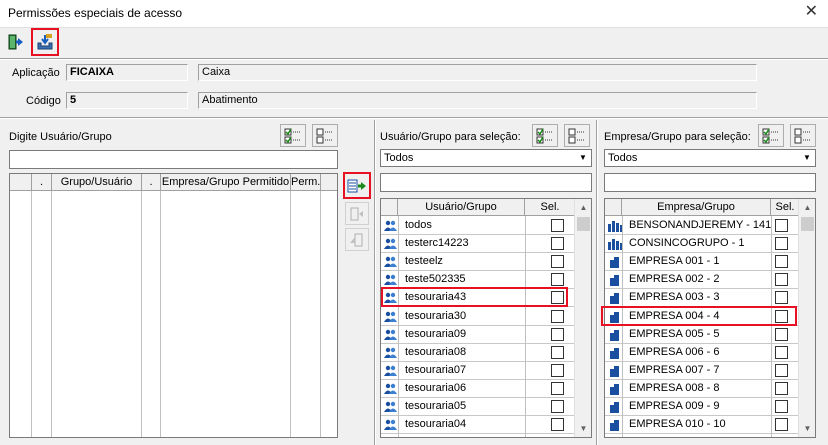 The width and height of the screenshot is (828, 445). What do you see at coordinates (674, 351) in the screenshot?
I see `company-name: EMPRESA 006 - 6` at bounding box center [674, 351].